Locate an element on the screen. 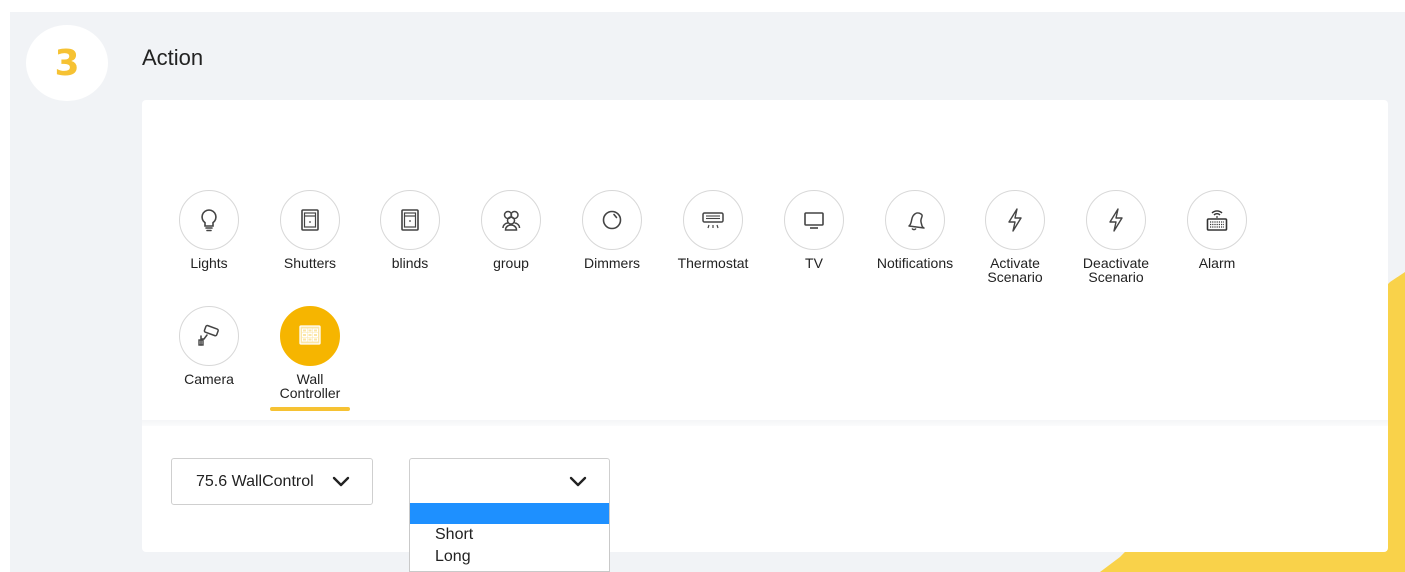 This screenshot has height=572, width=1405. dropdown-option-short: Short is located at coordinates (509, 535).